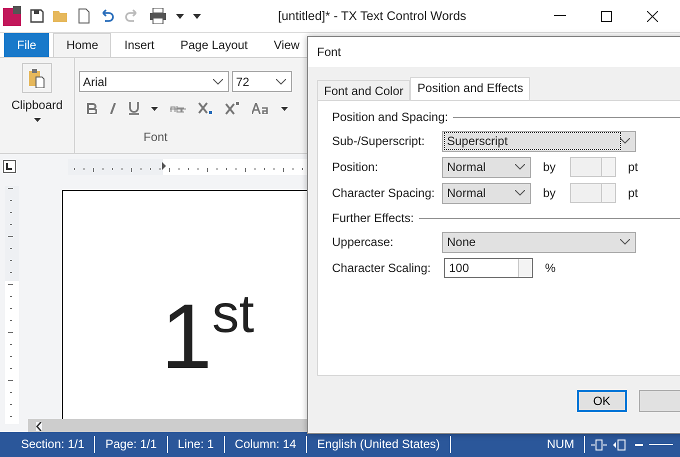 The image size is (680, 457). I want to click on group-label: Font, so click(155, 137).